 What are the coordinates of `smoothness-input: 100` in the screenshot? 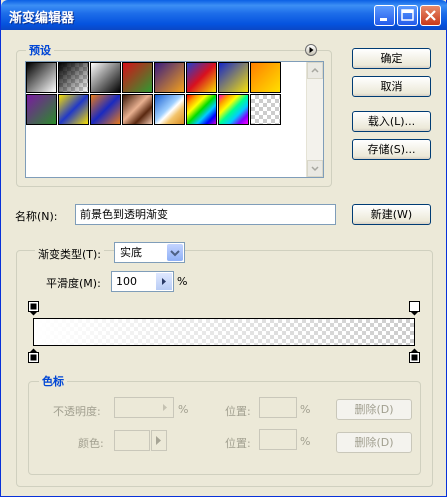 It's located at (142, 281).